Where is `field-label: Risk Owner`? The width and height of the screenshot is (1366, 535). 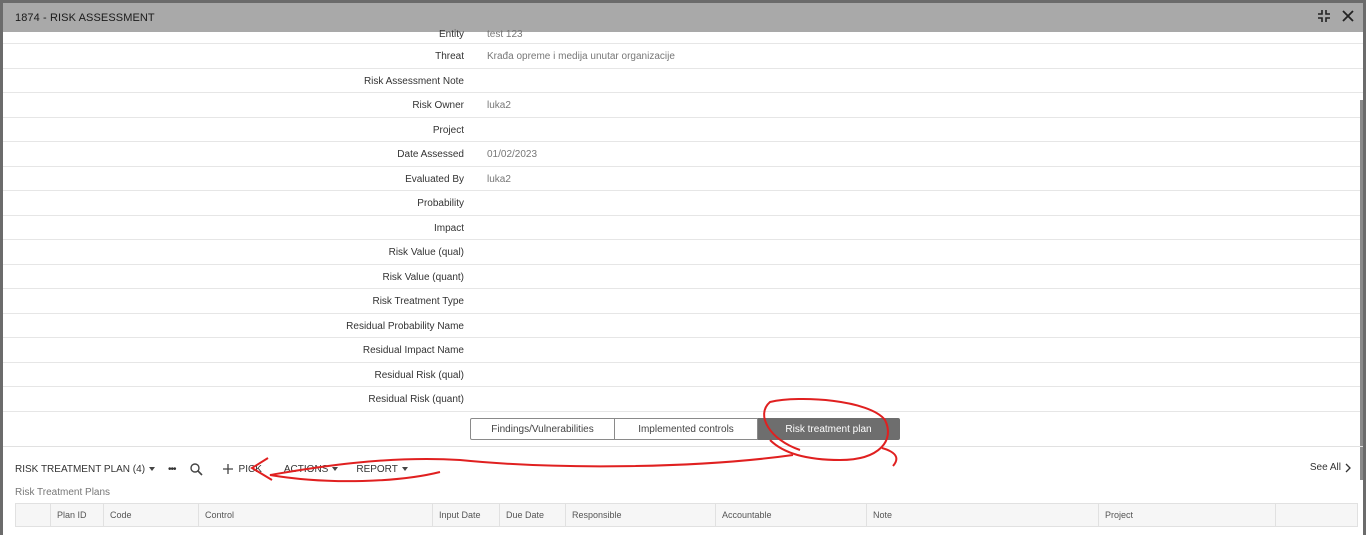 field-label: Risk Owner is located at coordinates (438, 105).